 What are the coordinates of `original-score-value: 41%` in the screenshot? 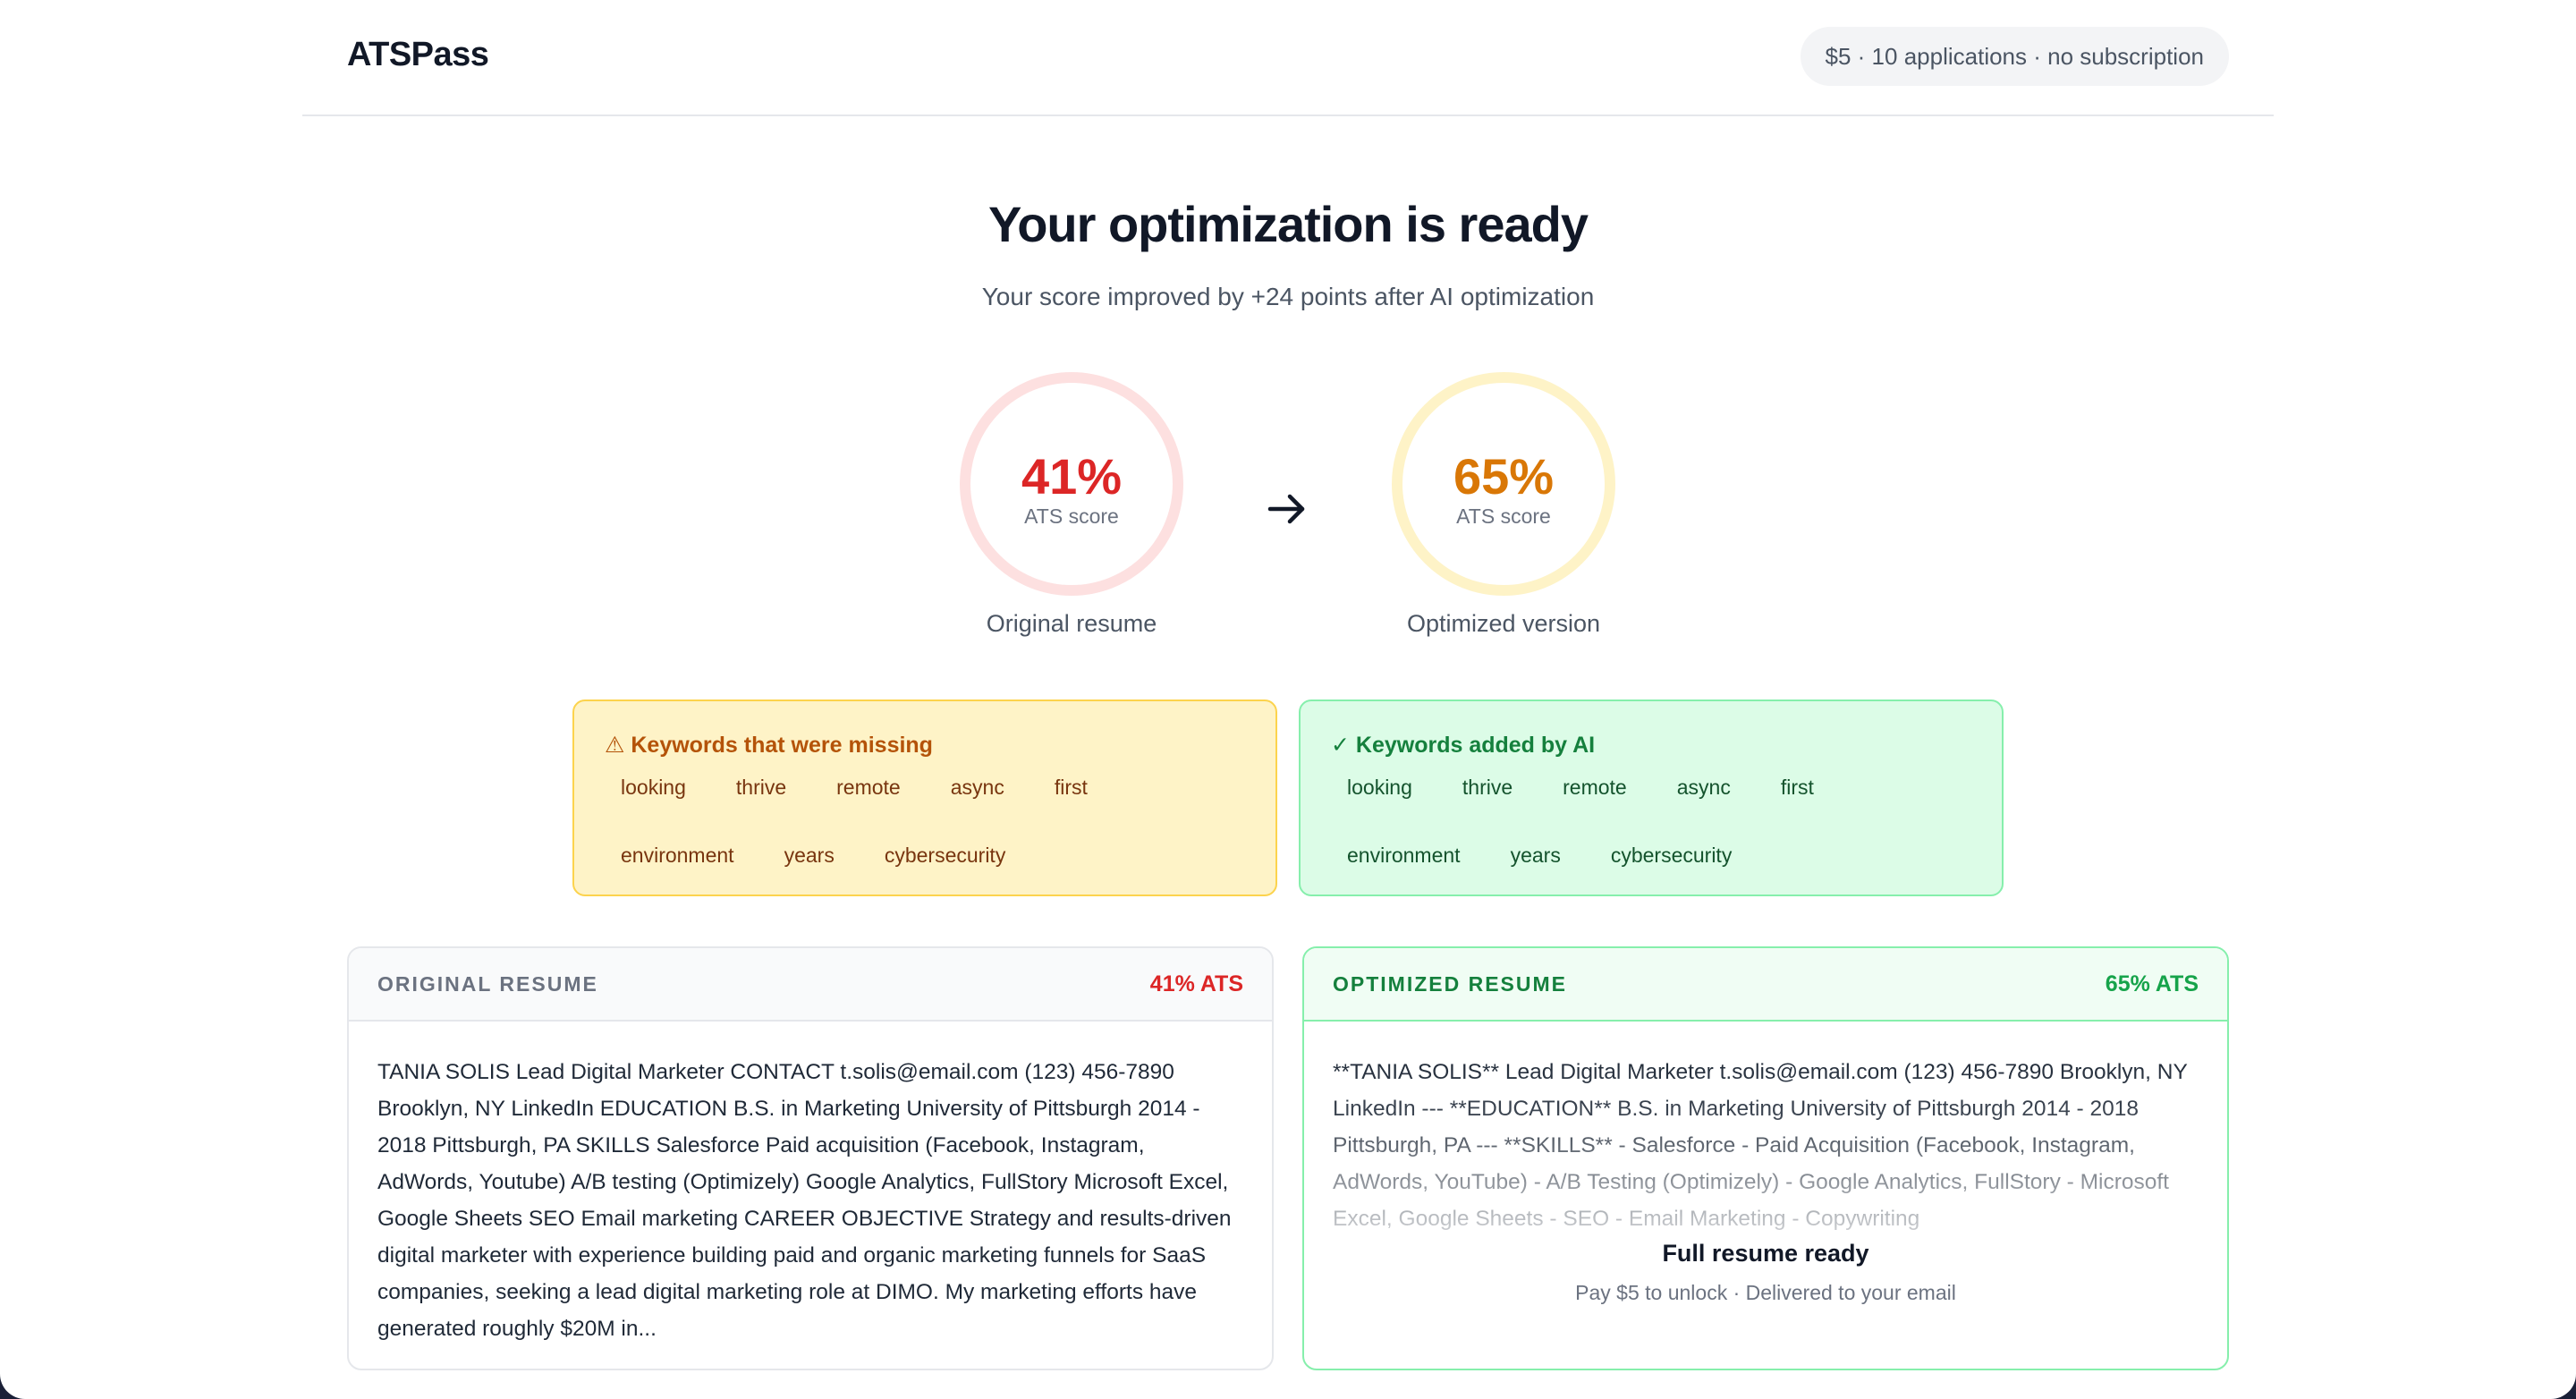 It's located at (1072, 476).